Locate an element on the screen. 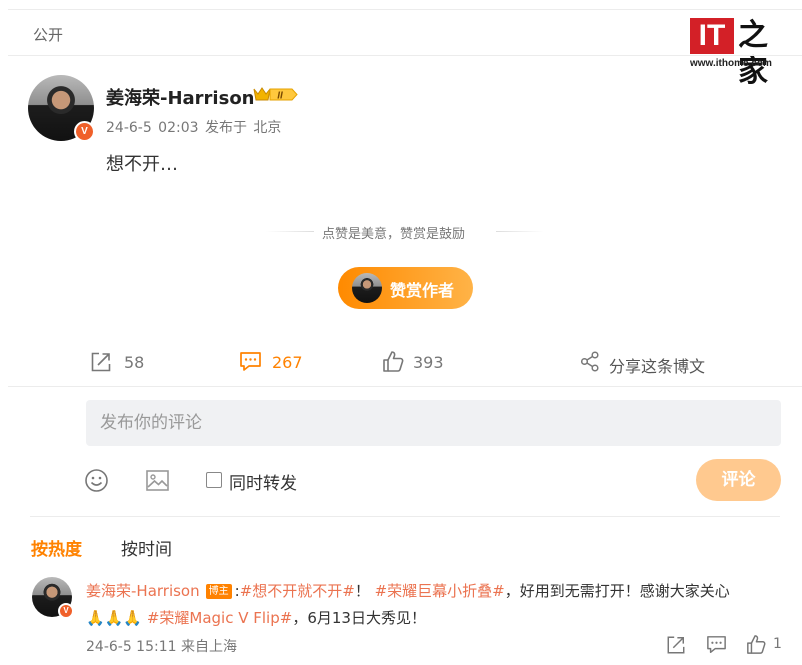  tip-line-left is located at coordinates (290, 231).